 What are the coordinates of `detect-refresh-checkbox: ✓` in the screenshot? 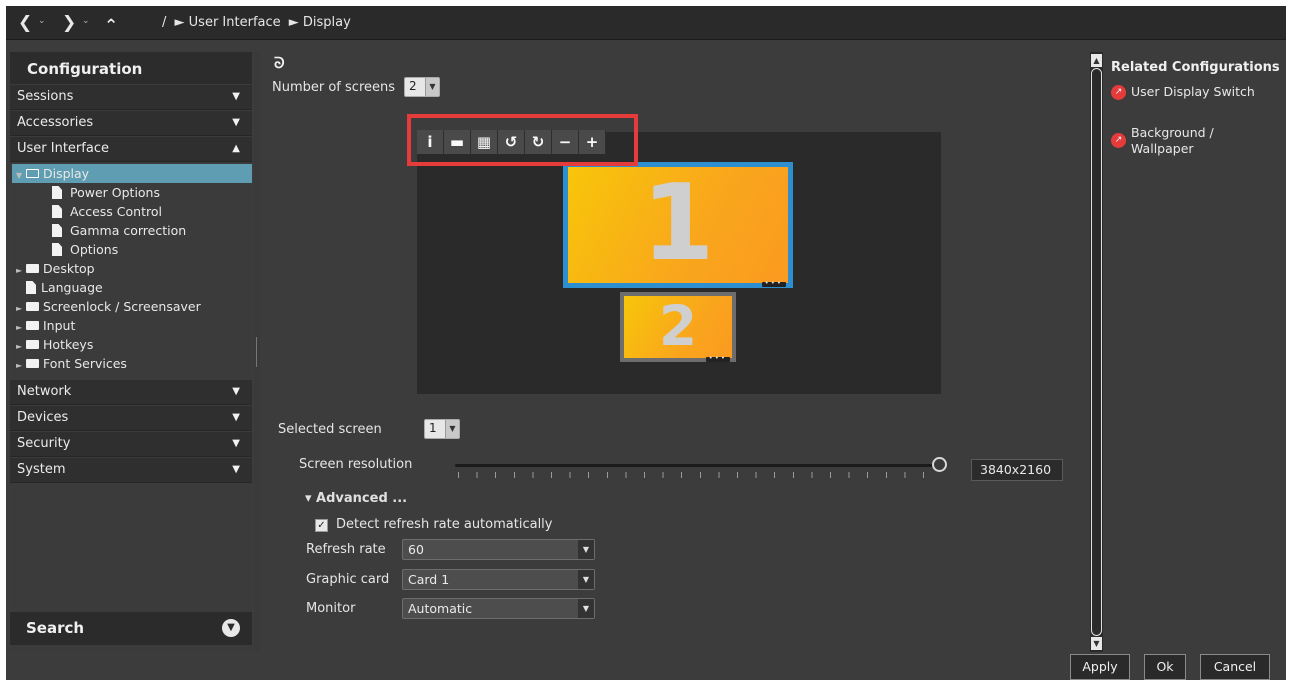 It's located at (321, 525).